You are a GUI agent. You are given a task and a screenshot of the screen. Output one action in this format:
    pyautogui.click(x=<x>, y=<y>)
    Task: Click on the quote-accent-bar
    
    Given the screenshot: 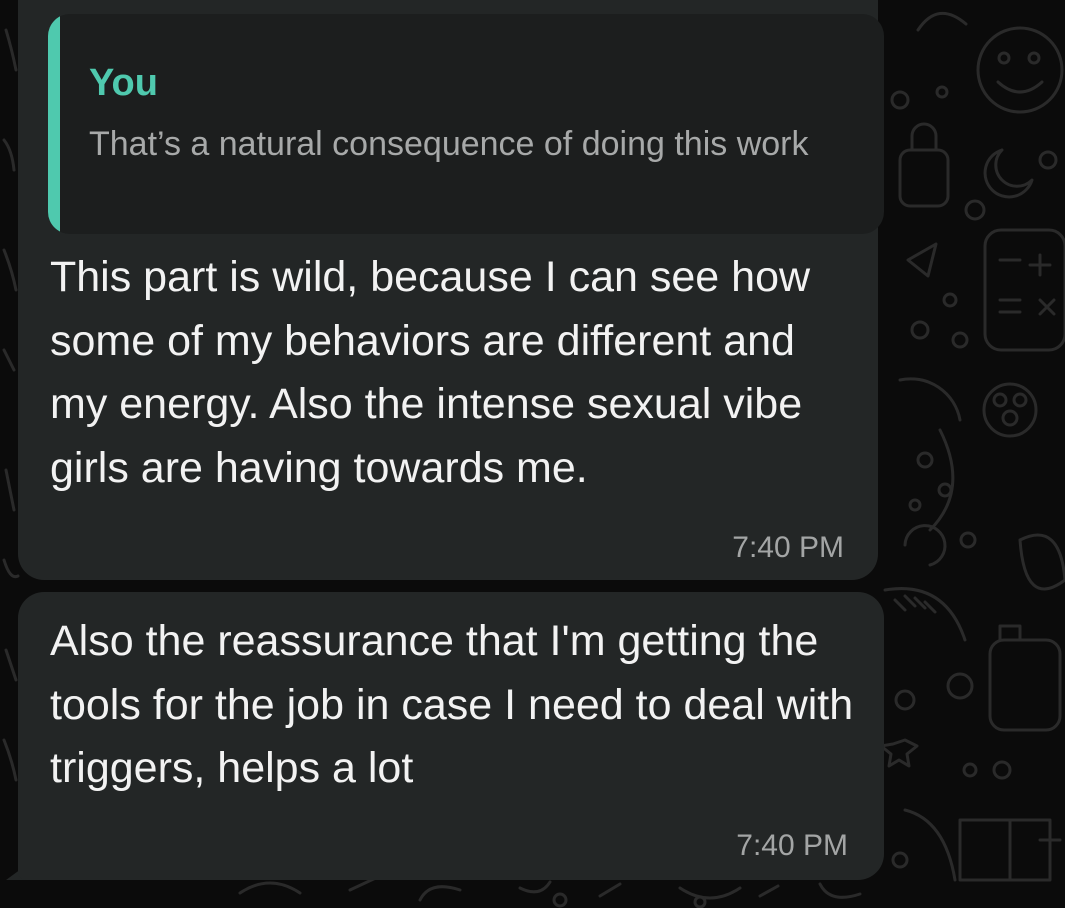 What is the action you would take?
    pyautogui.click(x=54, y=124)
    